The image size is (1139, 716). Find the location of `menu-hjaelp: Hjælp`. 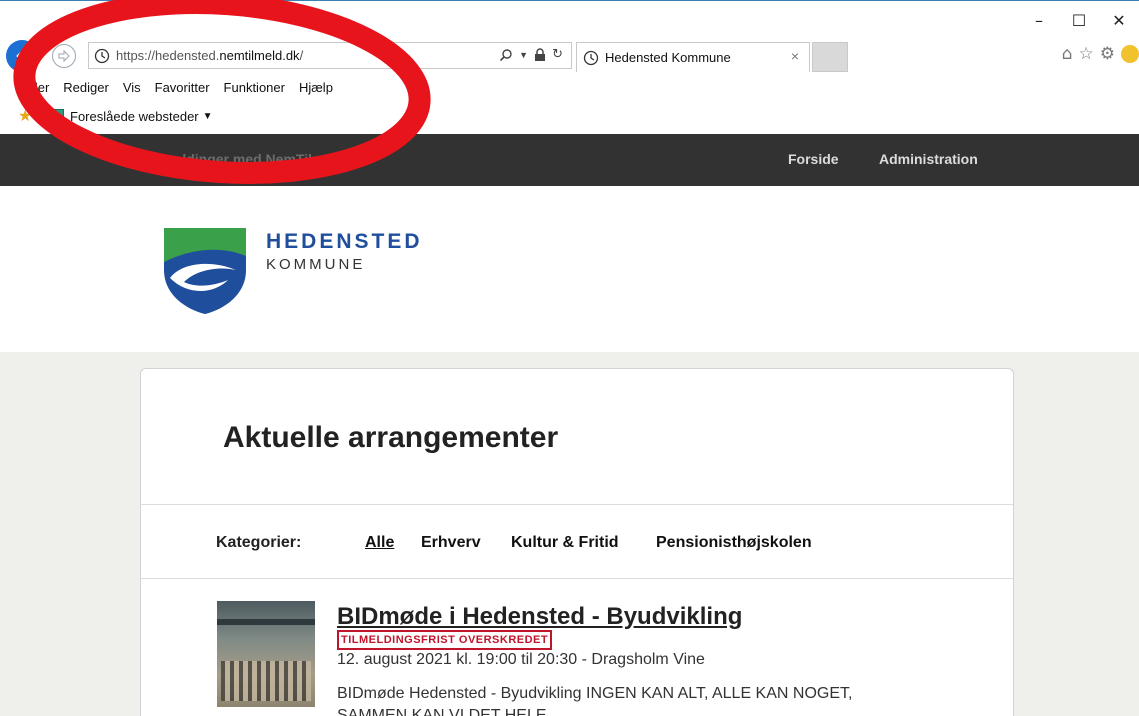

menu-hjaelp: Hjælp is located at coordinates (316, 89).